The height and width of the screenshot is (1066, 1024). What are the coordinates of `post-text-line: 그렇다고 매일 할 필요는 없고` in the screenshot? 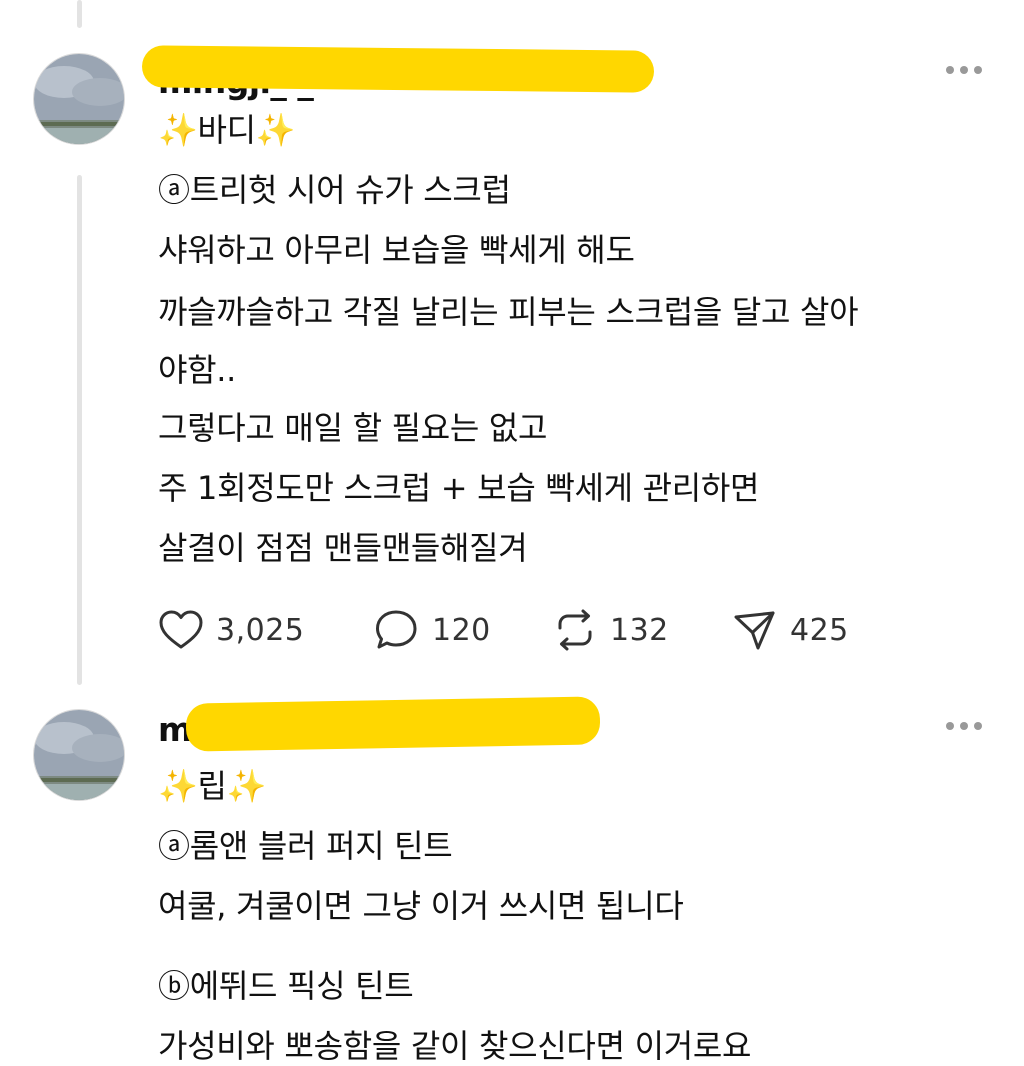 It's located at (353, 428).